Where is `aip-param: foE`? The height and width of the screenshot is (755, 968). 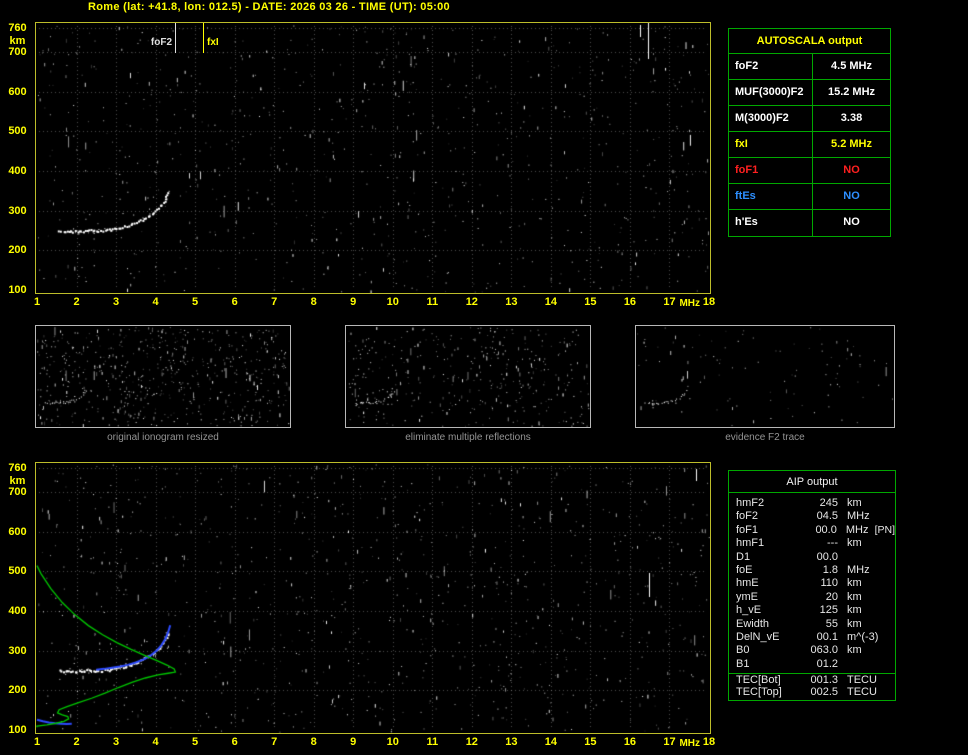 aip-param: foE is located at coordinates (744, 569).